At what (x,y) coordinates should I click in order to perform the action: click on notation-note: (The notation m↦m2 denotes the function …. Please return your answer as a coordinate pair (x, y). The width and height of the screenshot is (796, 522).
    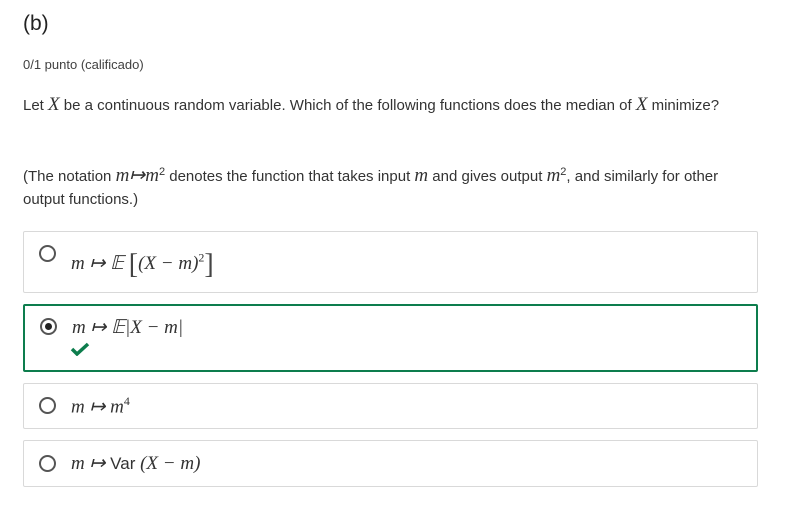
    Looking at the image, I should click on (371, 186).